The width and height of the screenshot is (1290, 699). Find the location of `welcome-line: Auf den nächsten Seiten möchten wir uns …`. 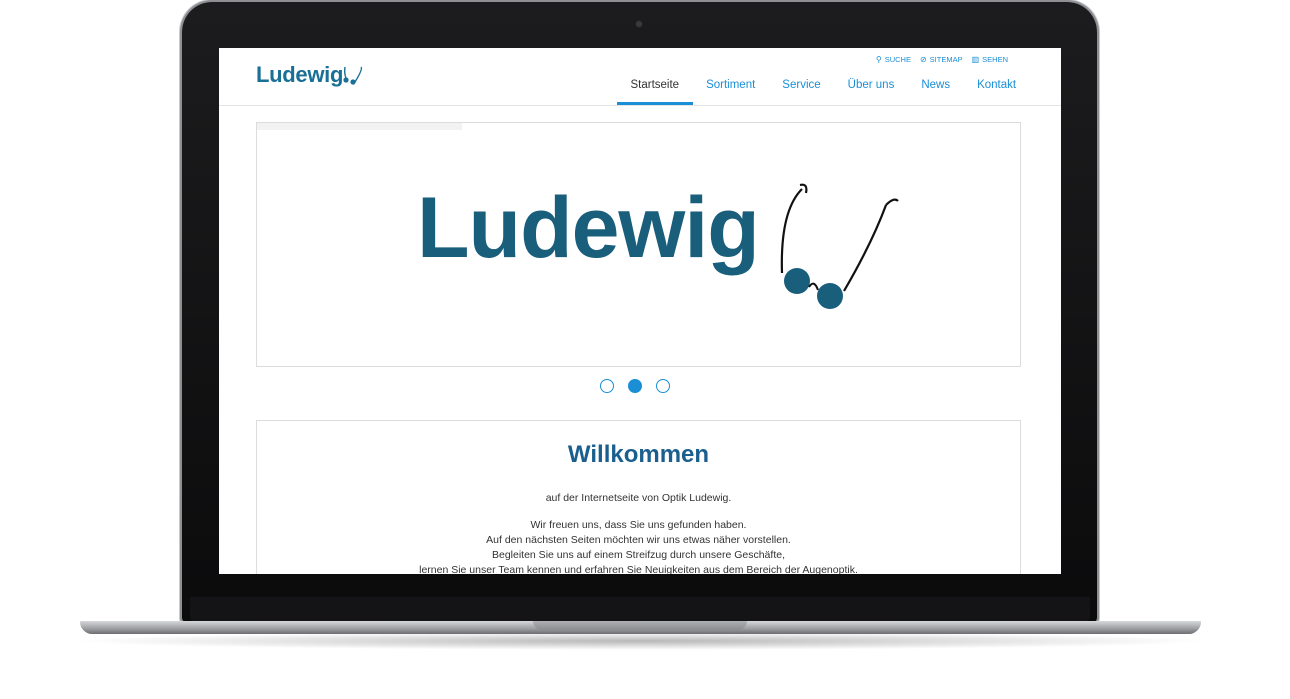

welcome-line: Auf den nächsten Seiten möchten wir uns … is located at coordinates (638, 540).